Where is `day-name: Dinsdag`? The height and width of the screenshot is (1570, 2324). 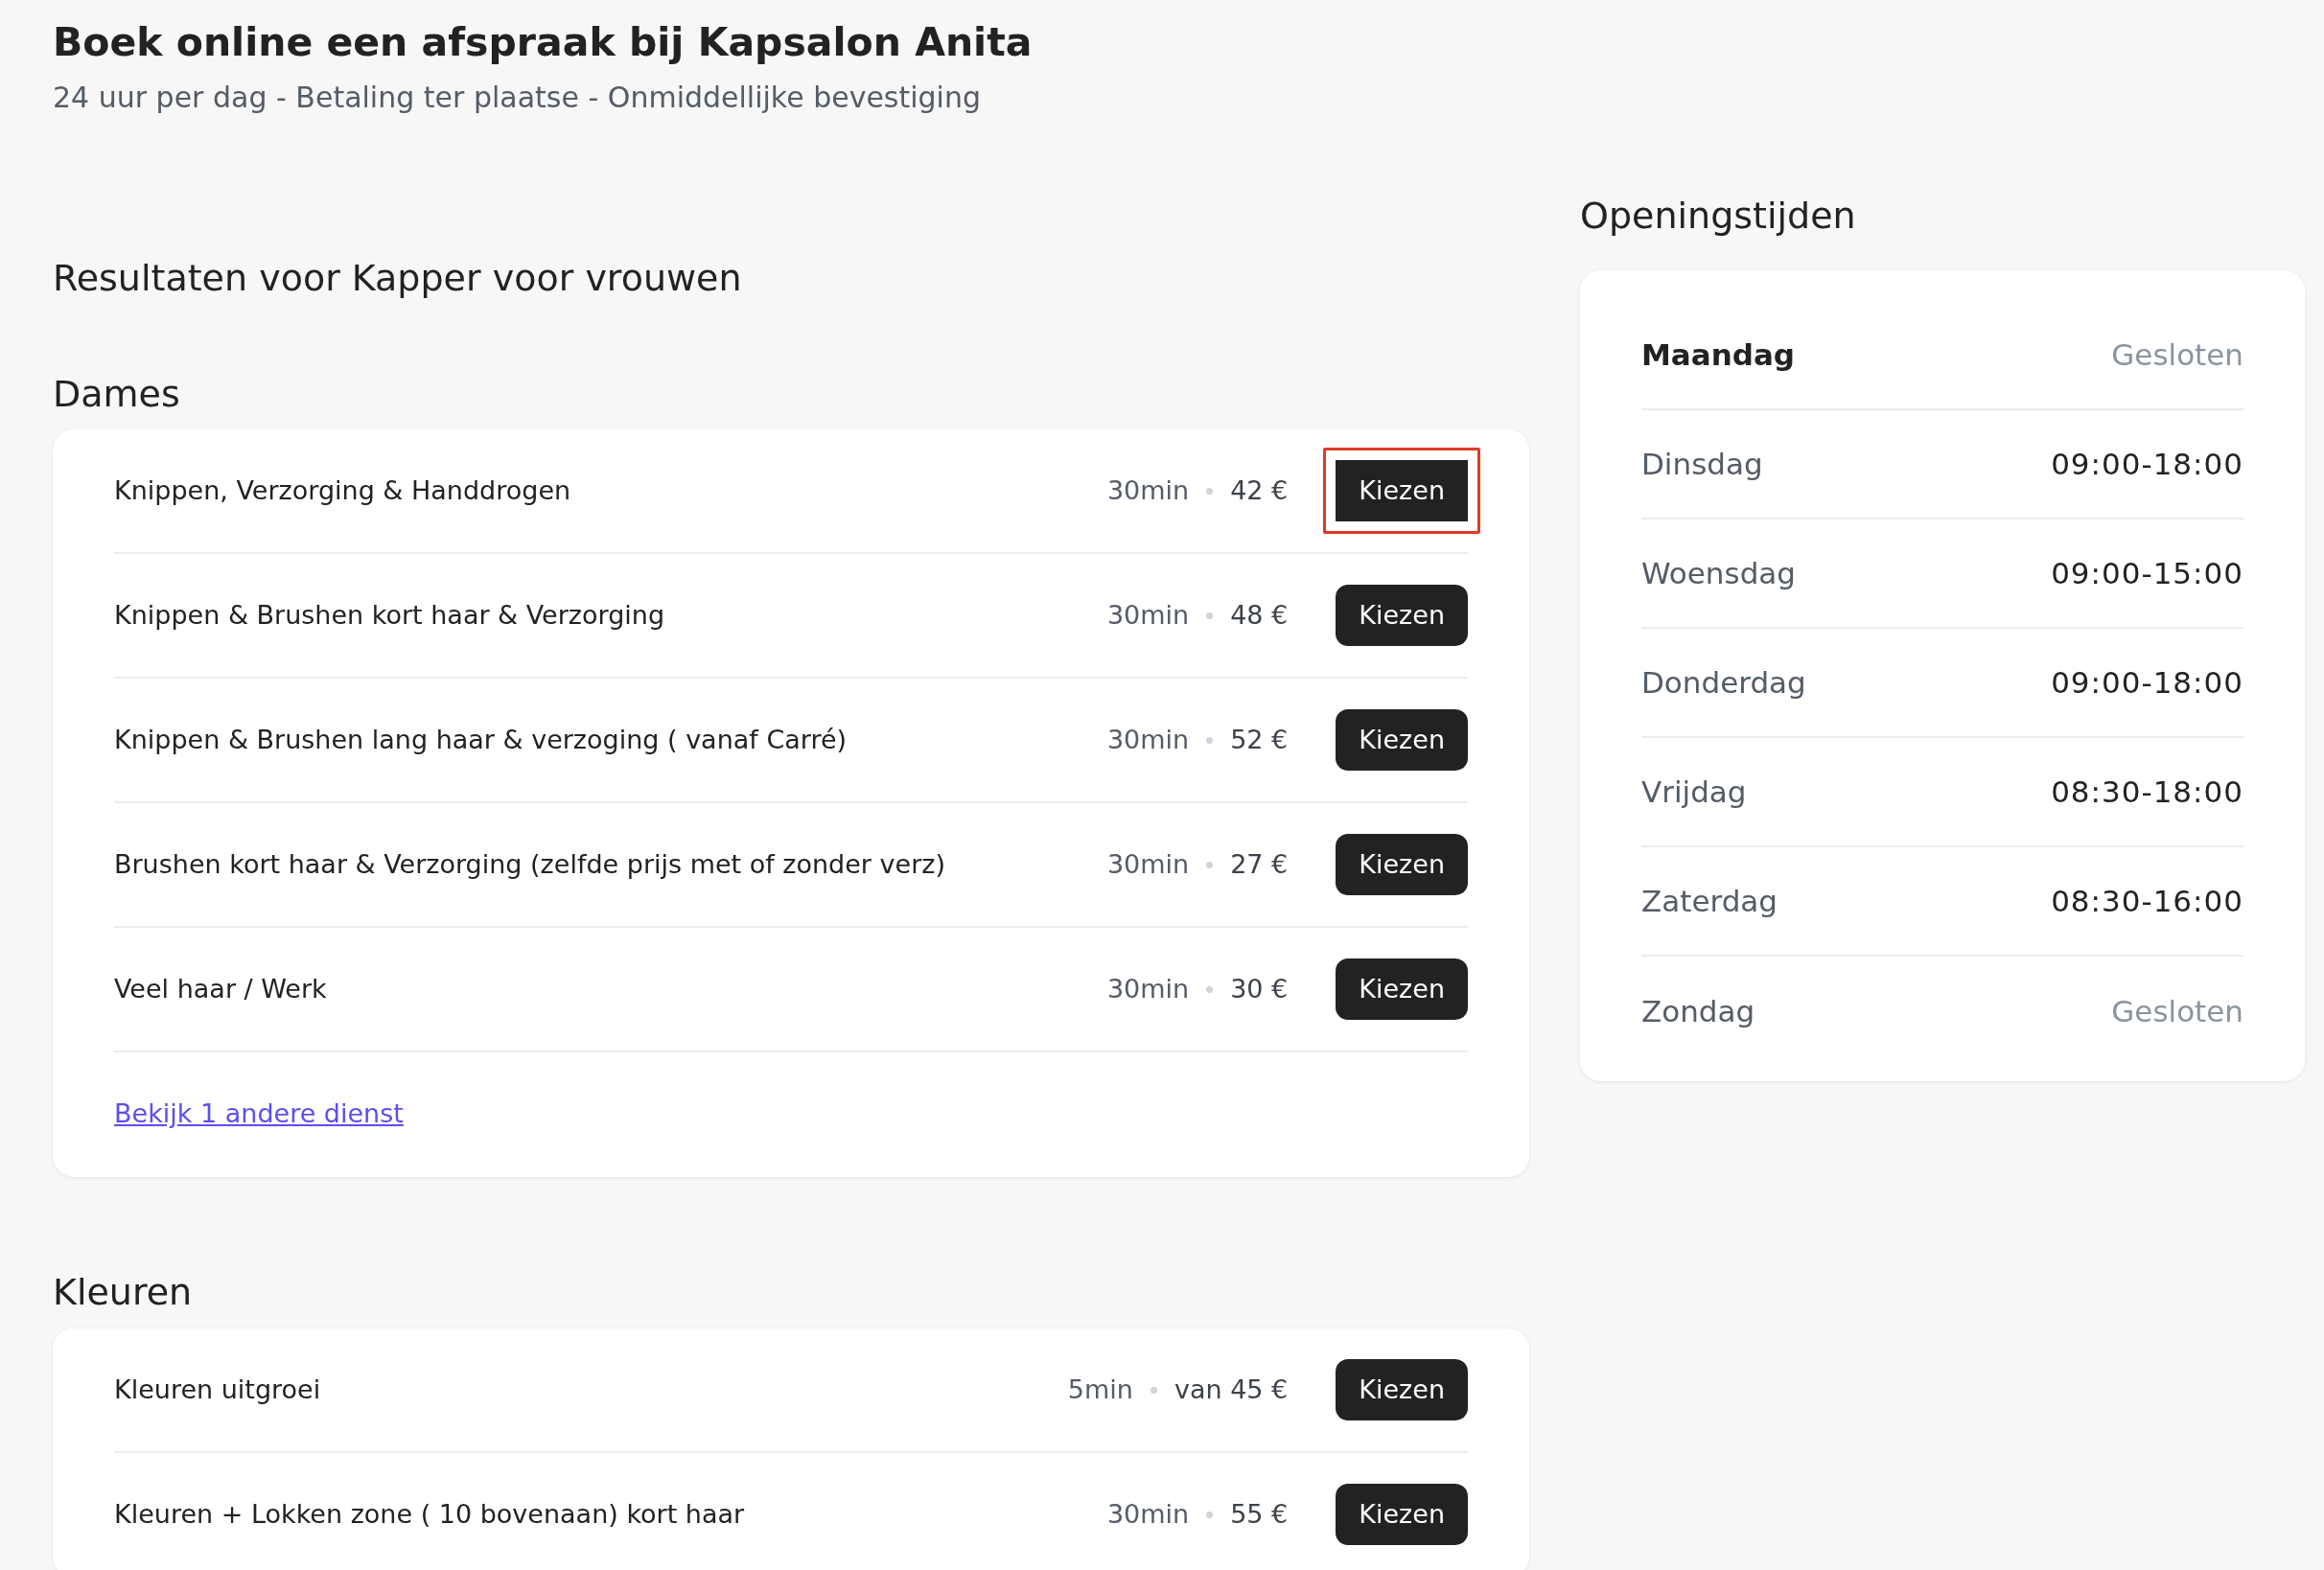
day-name: Dinsdag is located at coordinates (1702, 464).